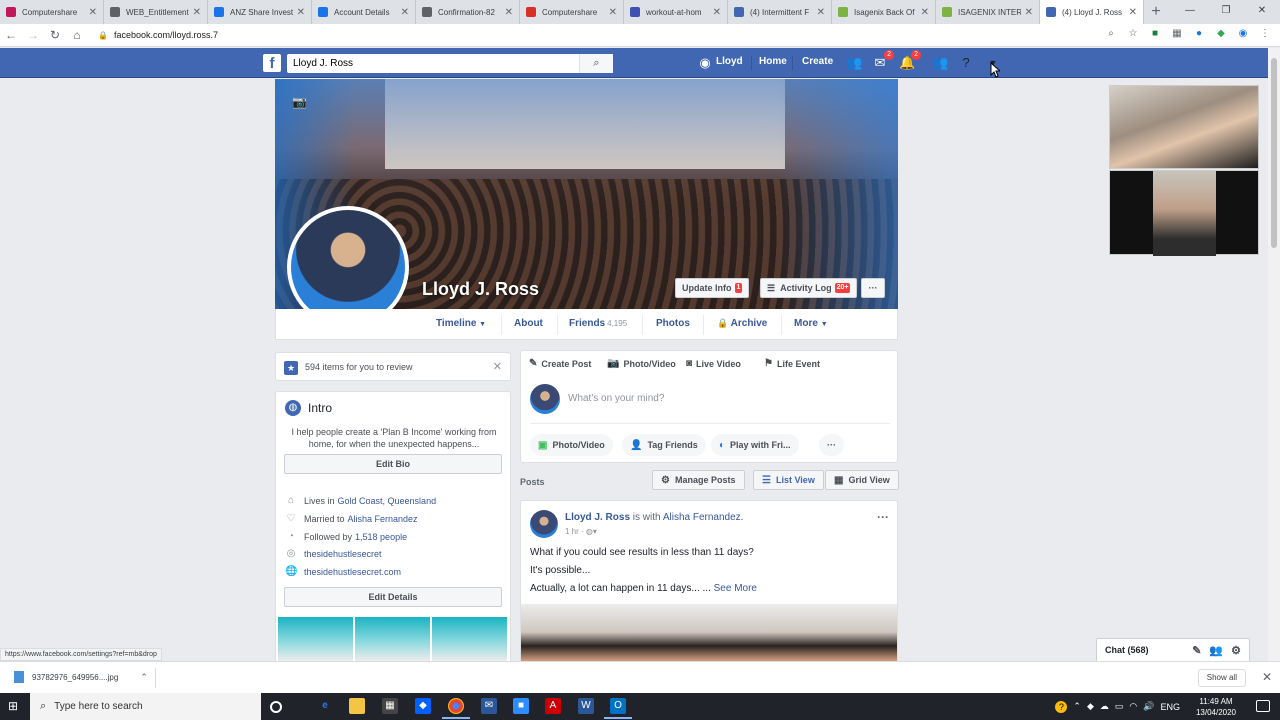 The height and width of the screenshot is (720, 1280). Describe the element at coordinates (33, 35) in the screenshot. I see `forward-icon: →` at that location.